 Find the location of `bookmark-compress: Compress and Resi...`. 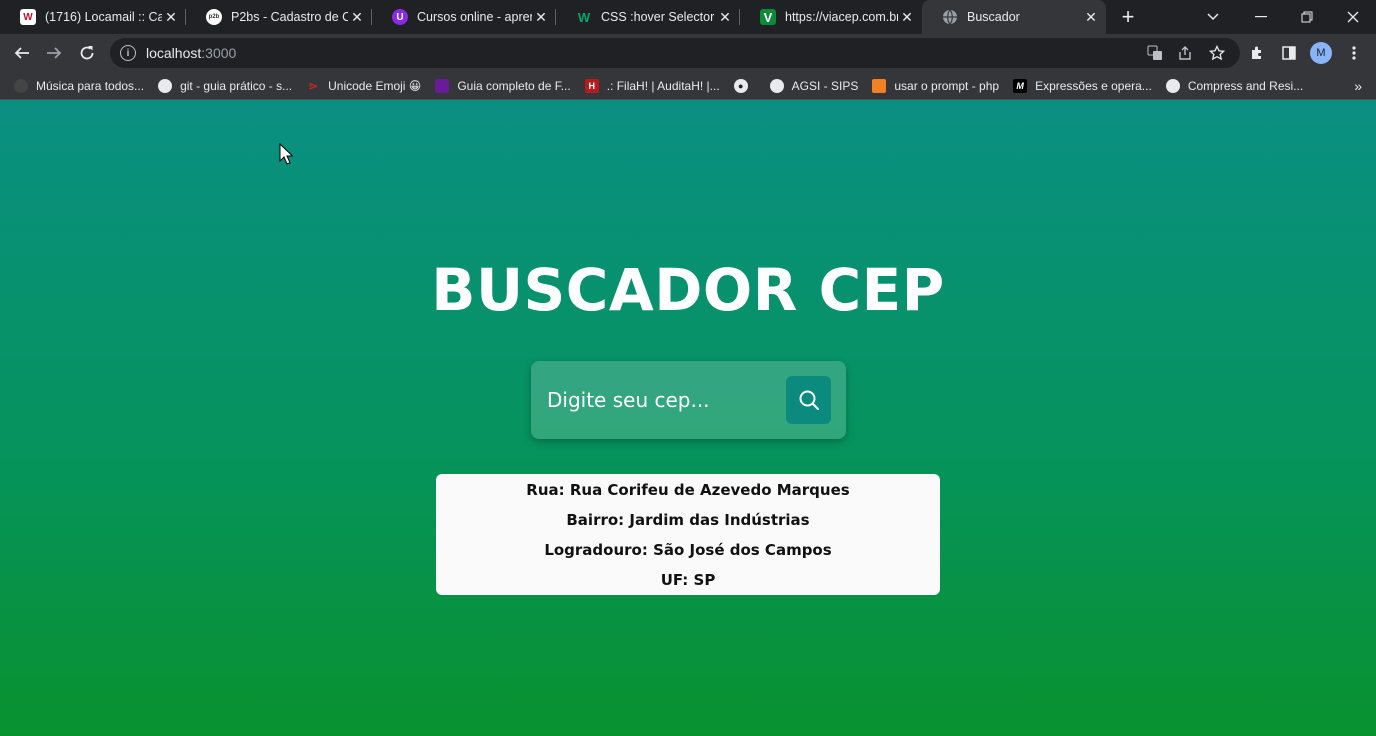

bookmark-compress: Compress and Resi... is located at coordinates (1234, 85).